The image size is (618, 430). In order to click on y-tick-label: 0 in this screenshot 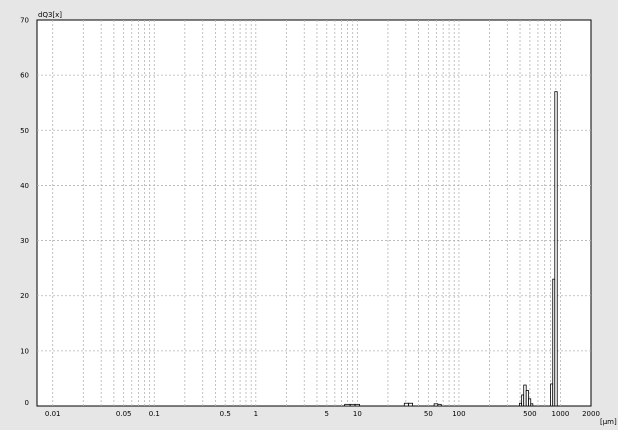, I will do `click(27, 403)`.